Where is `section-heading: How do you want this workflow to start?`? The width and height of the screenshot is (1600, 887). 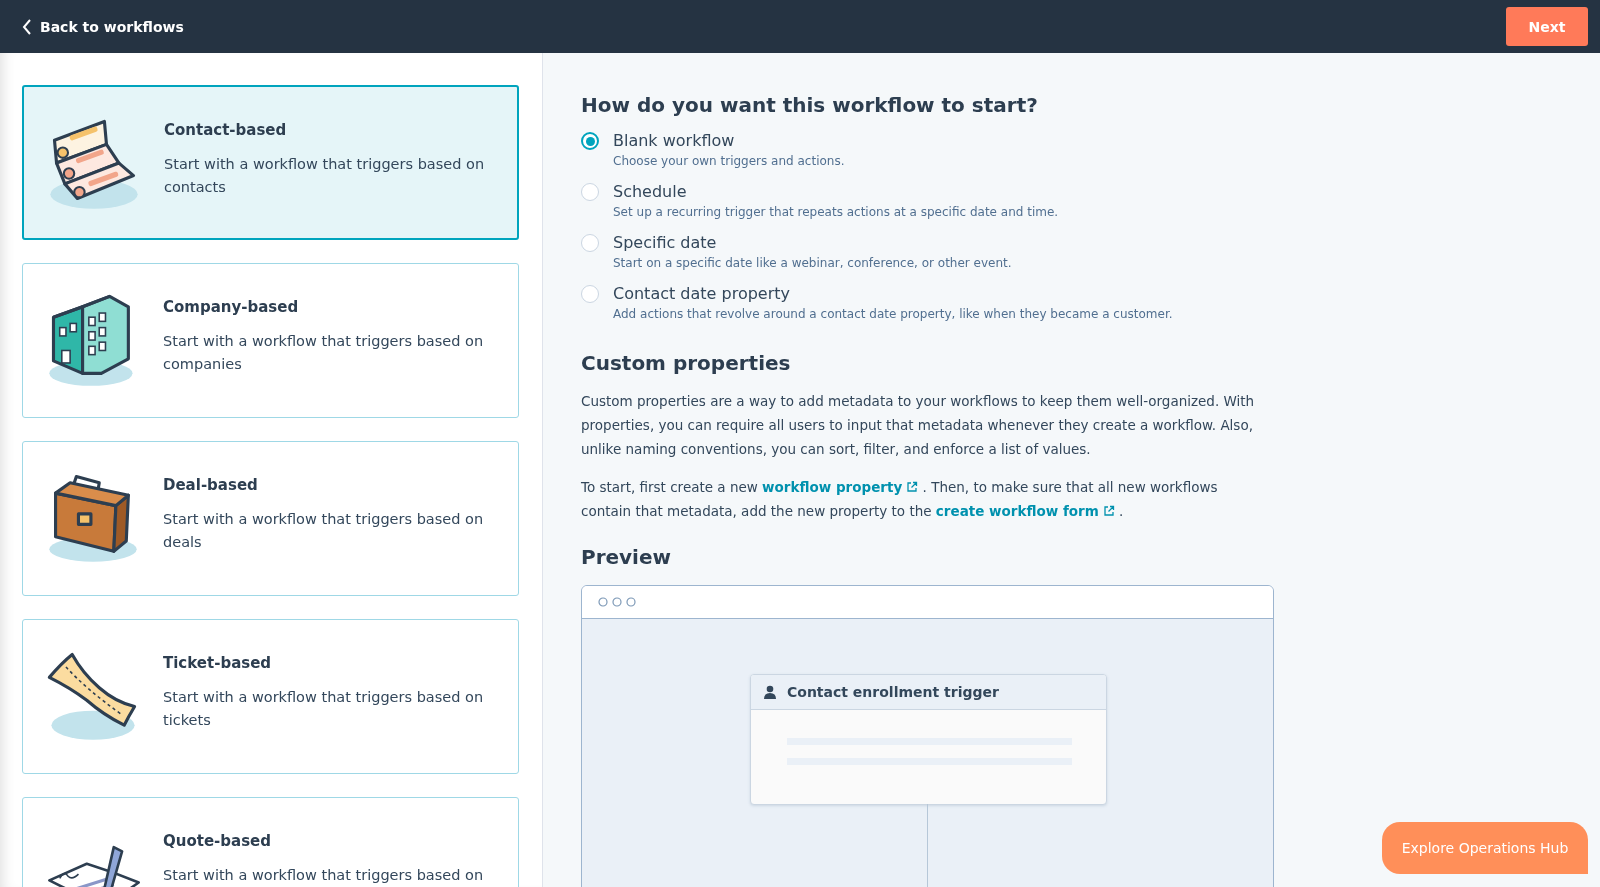 section-heading: How do you want this workflow to start? is located at coordinates (810, 105).